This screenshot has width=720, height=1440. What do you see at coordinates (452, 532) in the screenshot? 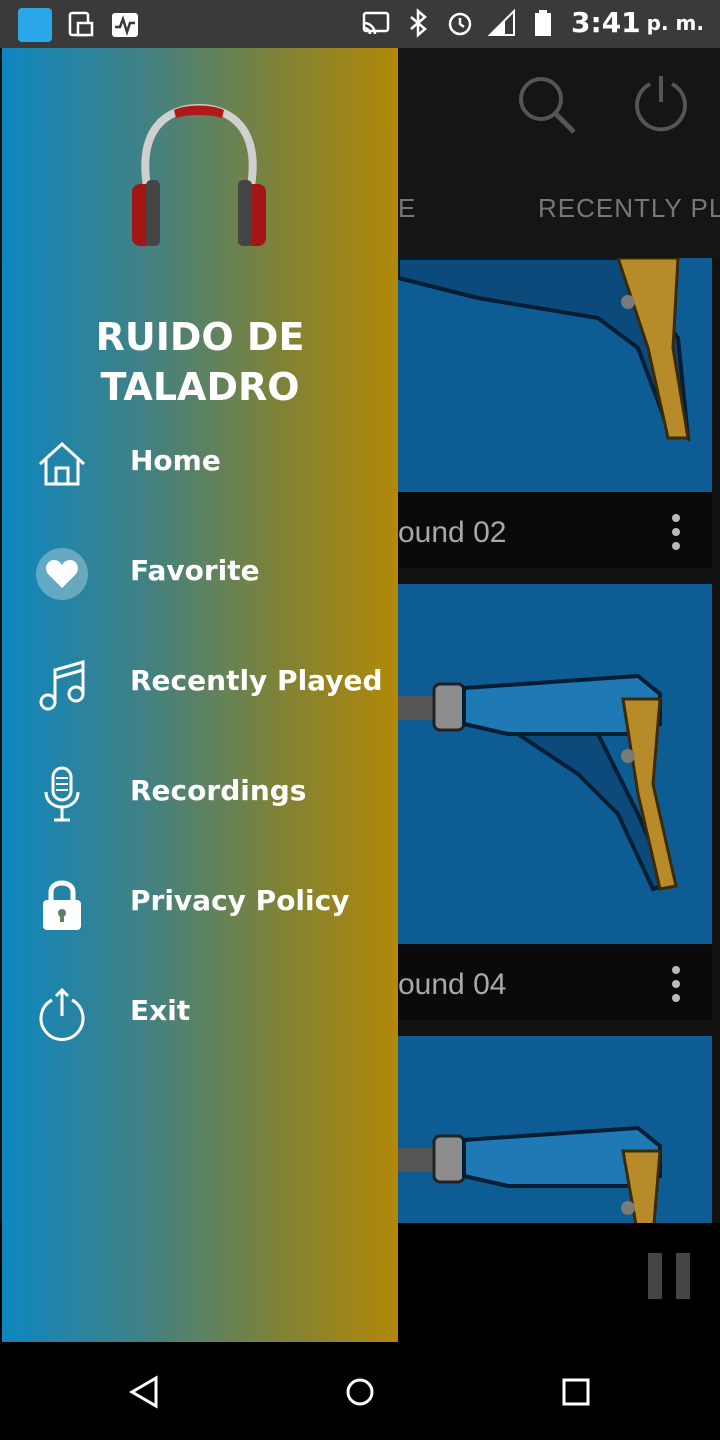
I see `card-title: ound 02` at bounding box center [452, 532].